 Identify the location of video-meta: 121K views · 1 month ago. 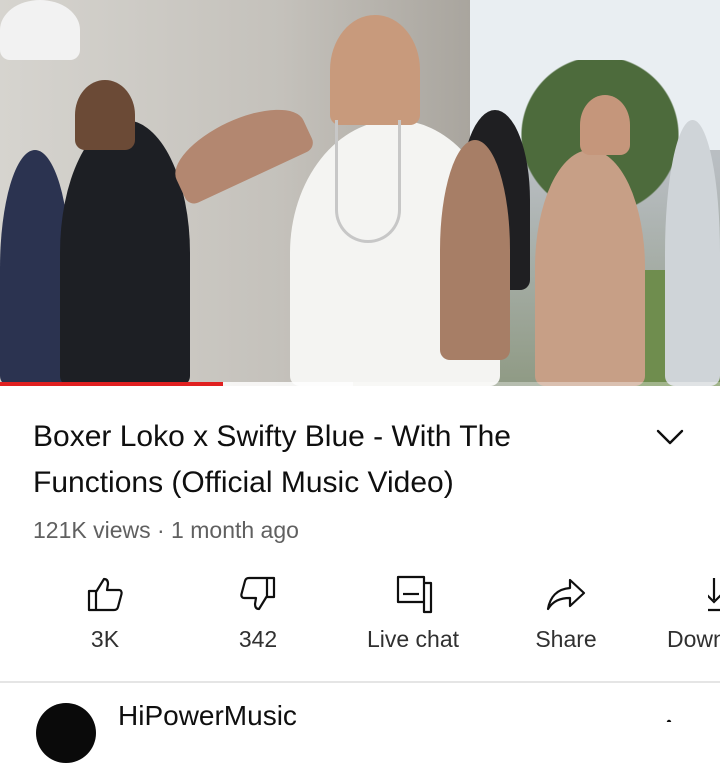
(166, 530).